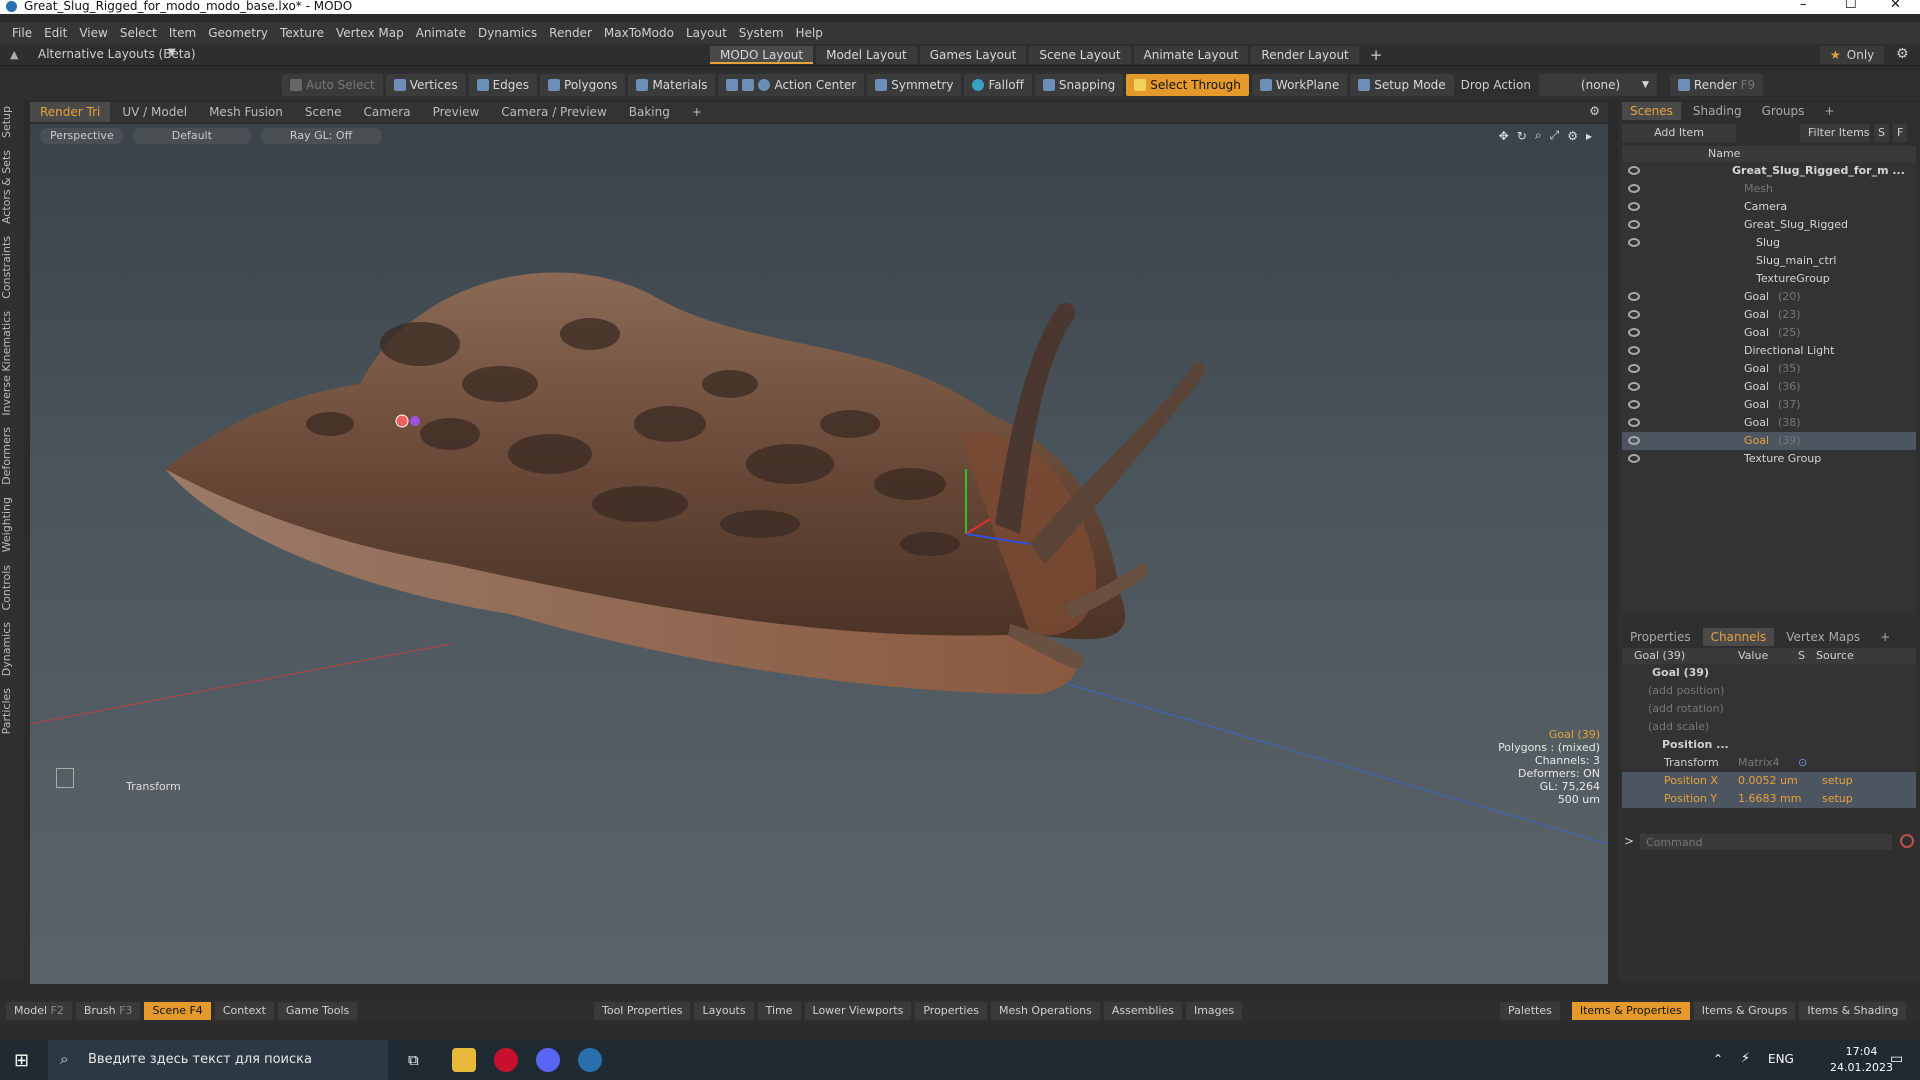 The image size is (1920, 1080). I want to click on model-button: Model F2, so click(39, 1011).